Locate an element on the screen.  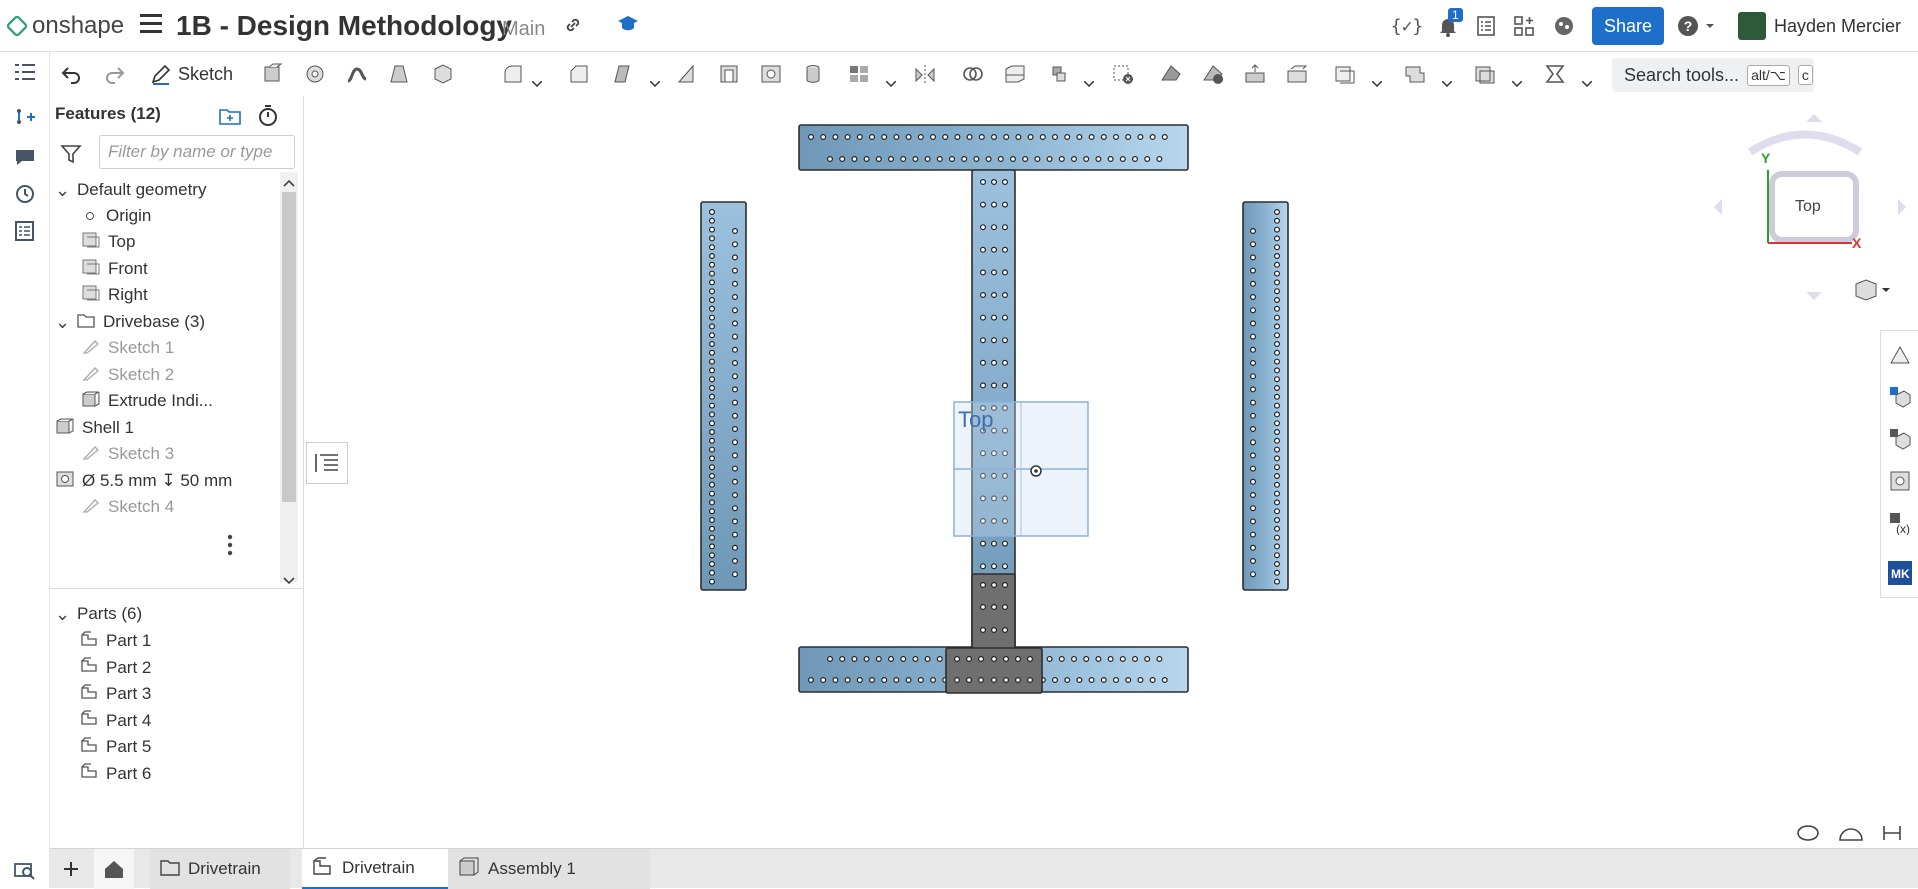
part-right-rail is located at coordinates (1265, 396).